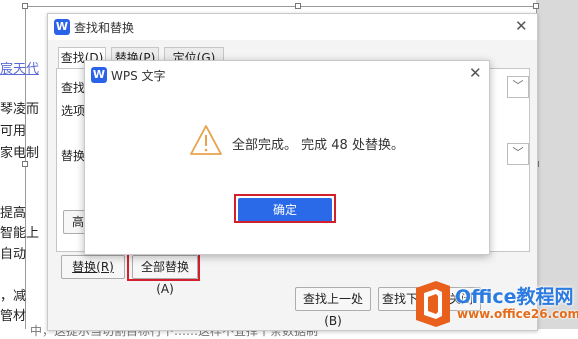 This screenshot has height=339, width=578. What do you see at coordinates (517, 314) in the screenshot?
I see `watermark-url: www.office26.com` at bounding box center [517, 314].